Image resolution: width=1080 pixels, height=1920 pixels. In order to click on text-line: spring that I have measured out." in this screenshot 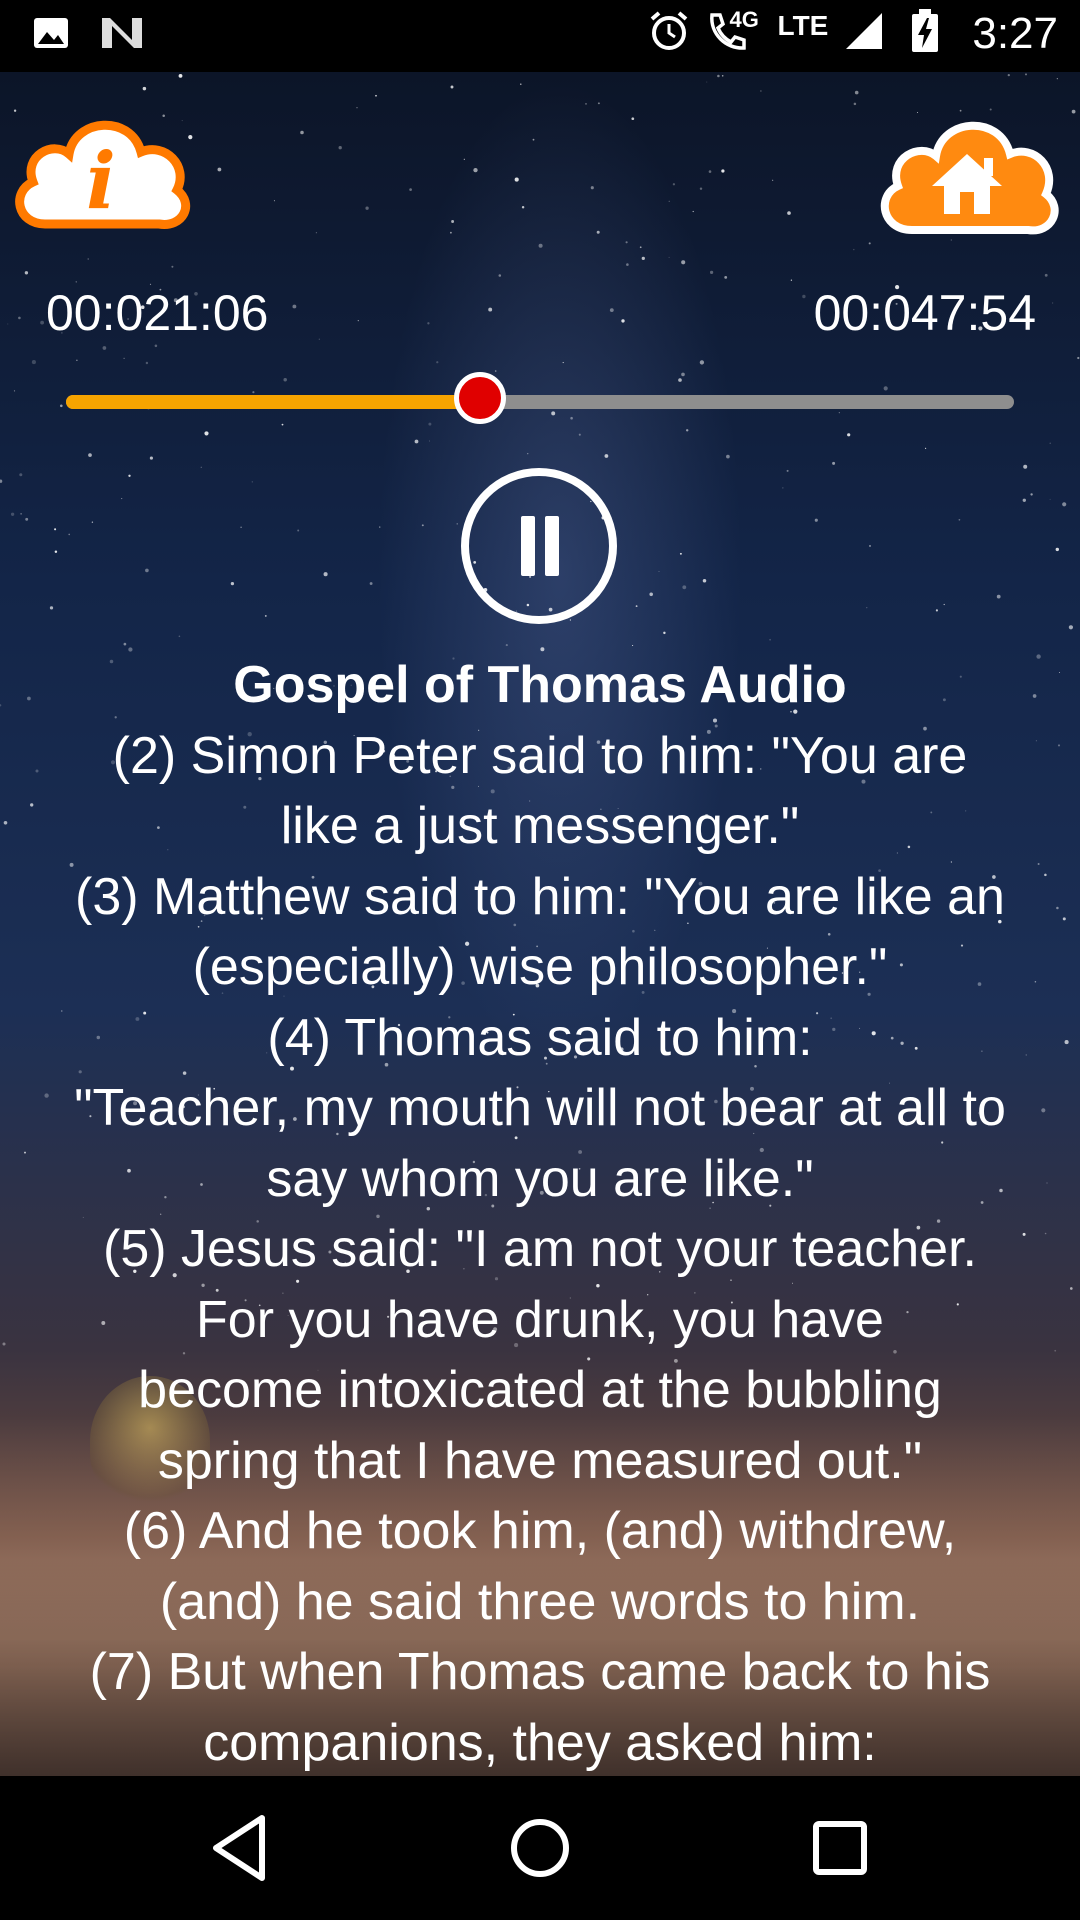, I will do `click(540, 1460)`.